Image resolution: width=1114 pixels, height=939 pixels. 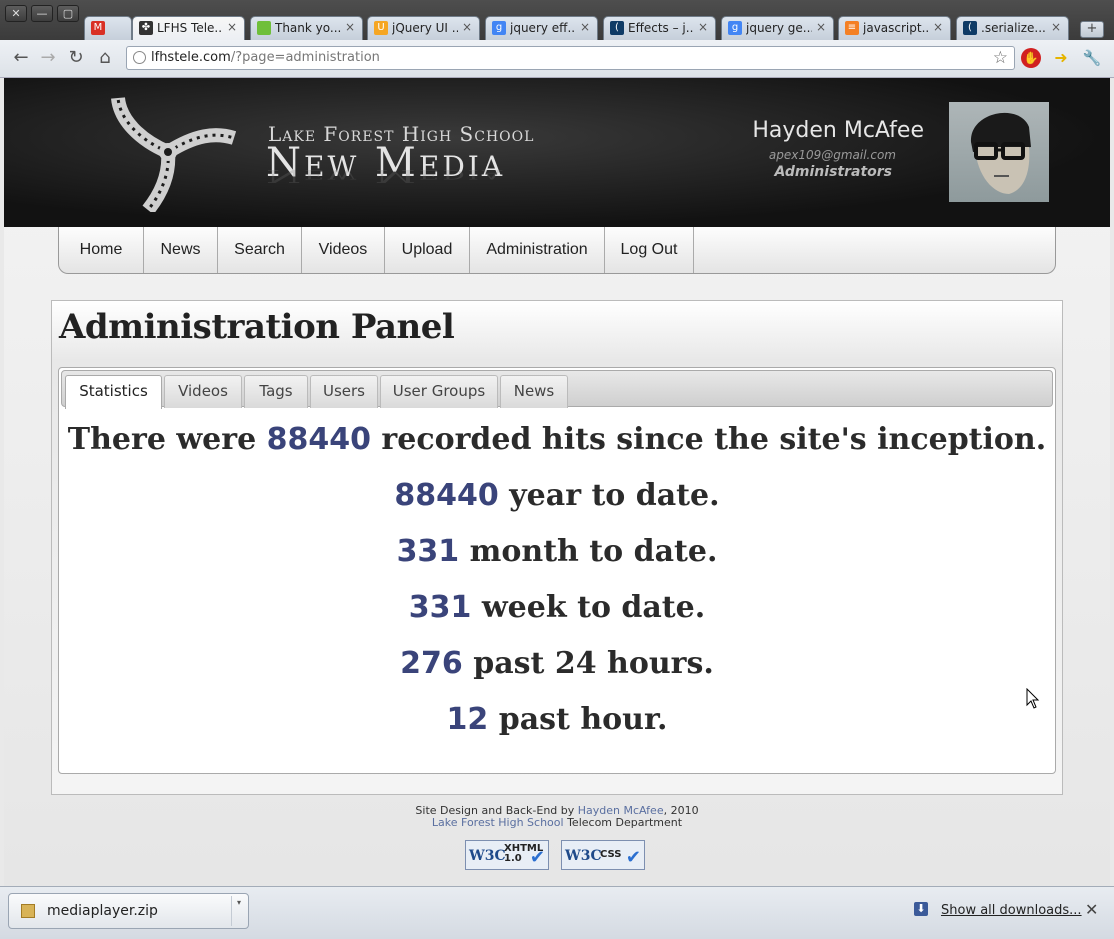 I want to click on mouse-cursor-icon, so click(x=1033, y=698).